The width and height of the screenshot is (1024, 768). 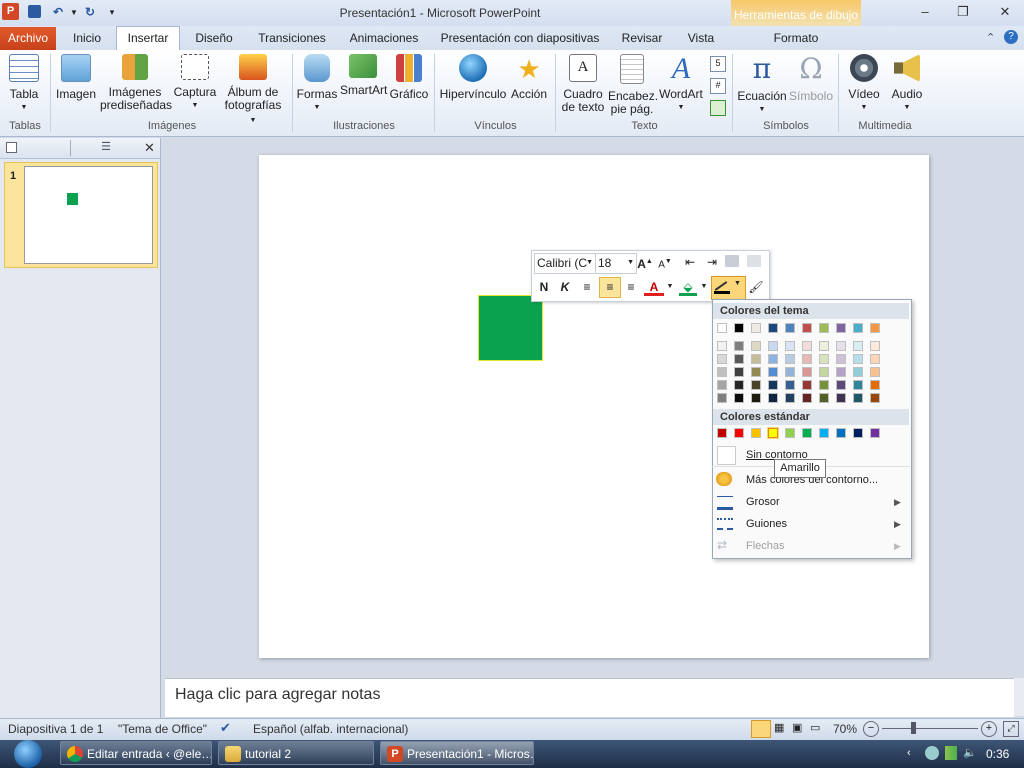 I want to click on save-icon, so click(x=34, y=11).